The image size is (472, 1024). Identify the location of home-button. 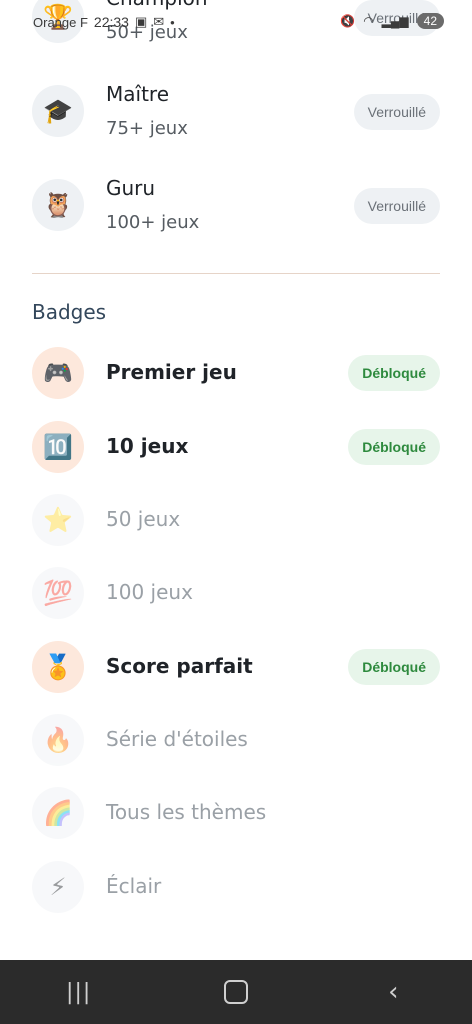
(236, 992).